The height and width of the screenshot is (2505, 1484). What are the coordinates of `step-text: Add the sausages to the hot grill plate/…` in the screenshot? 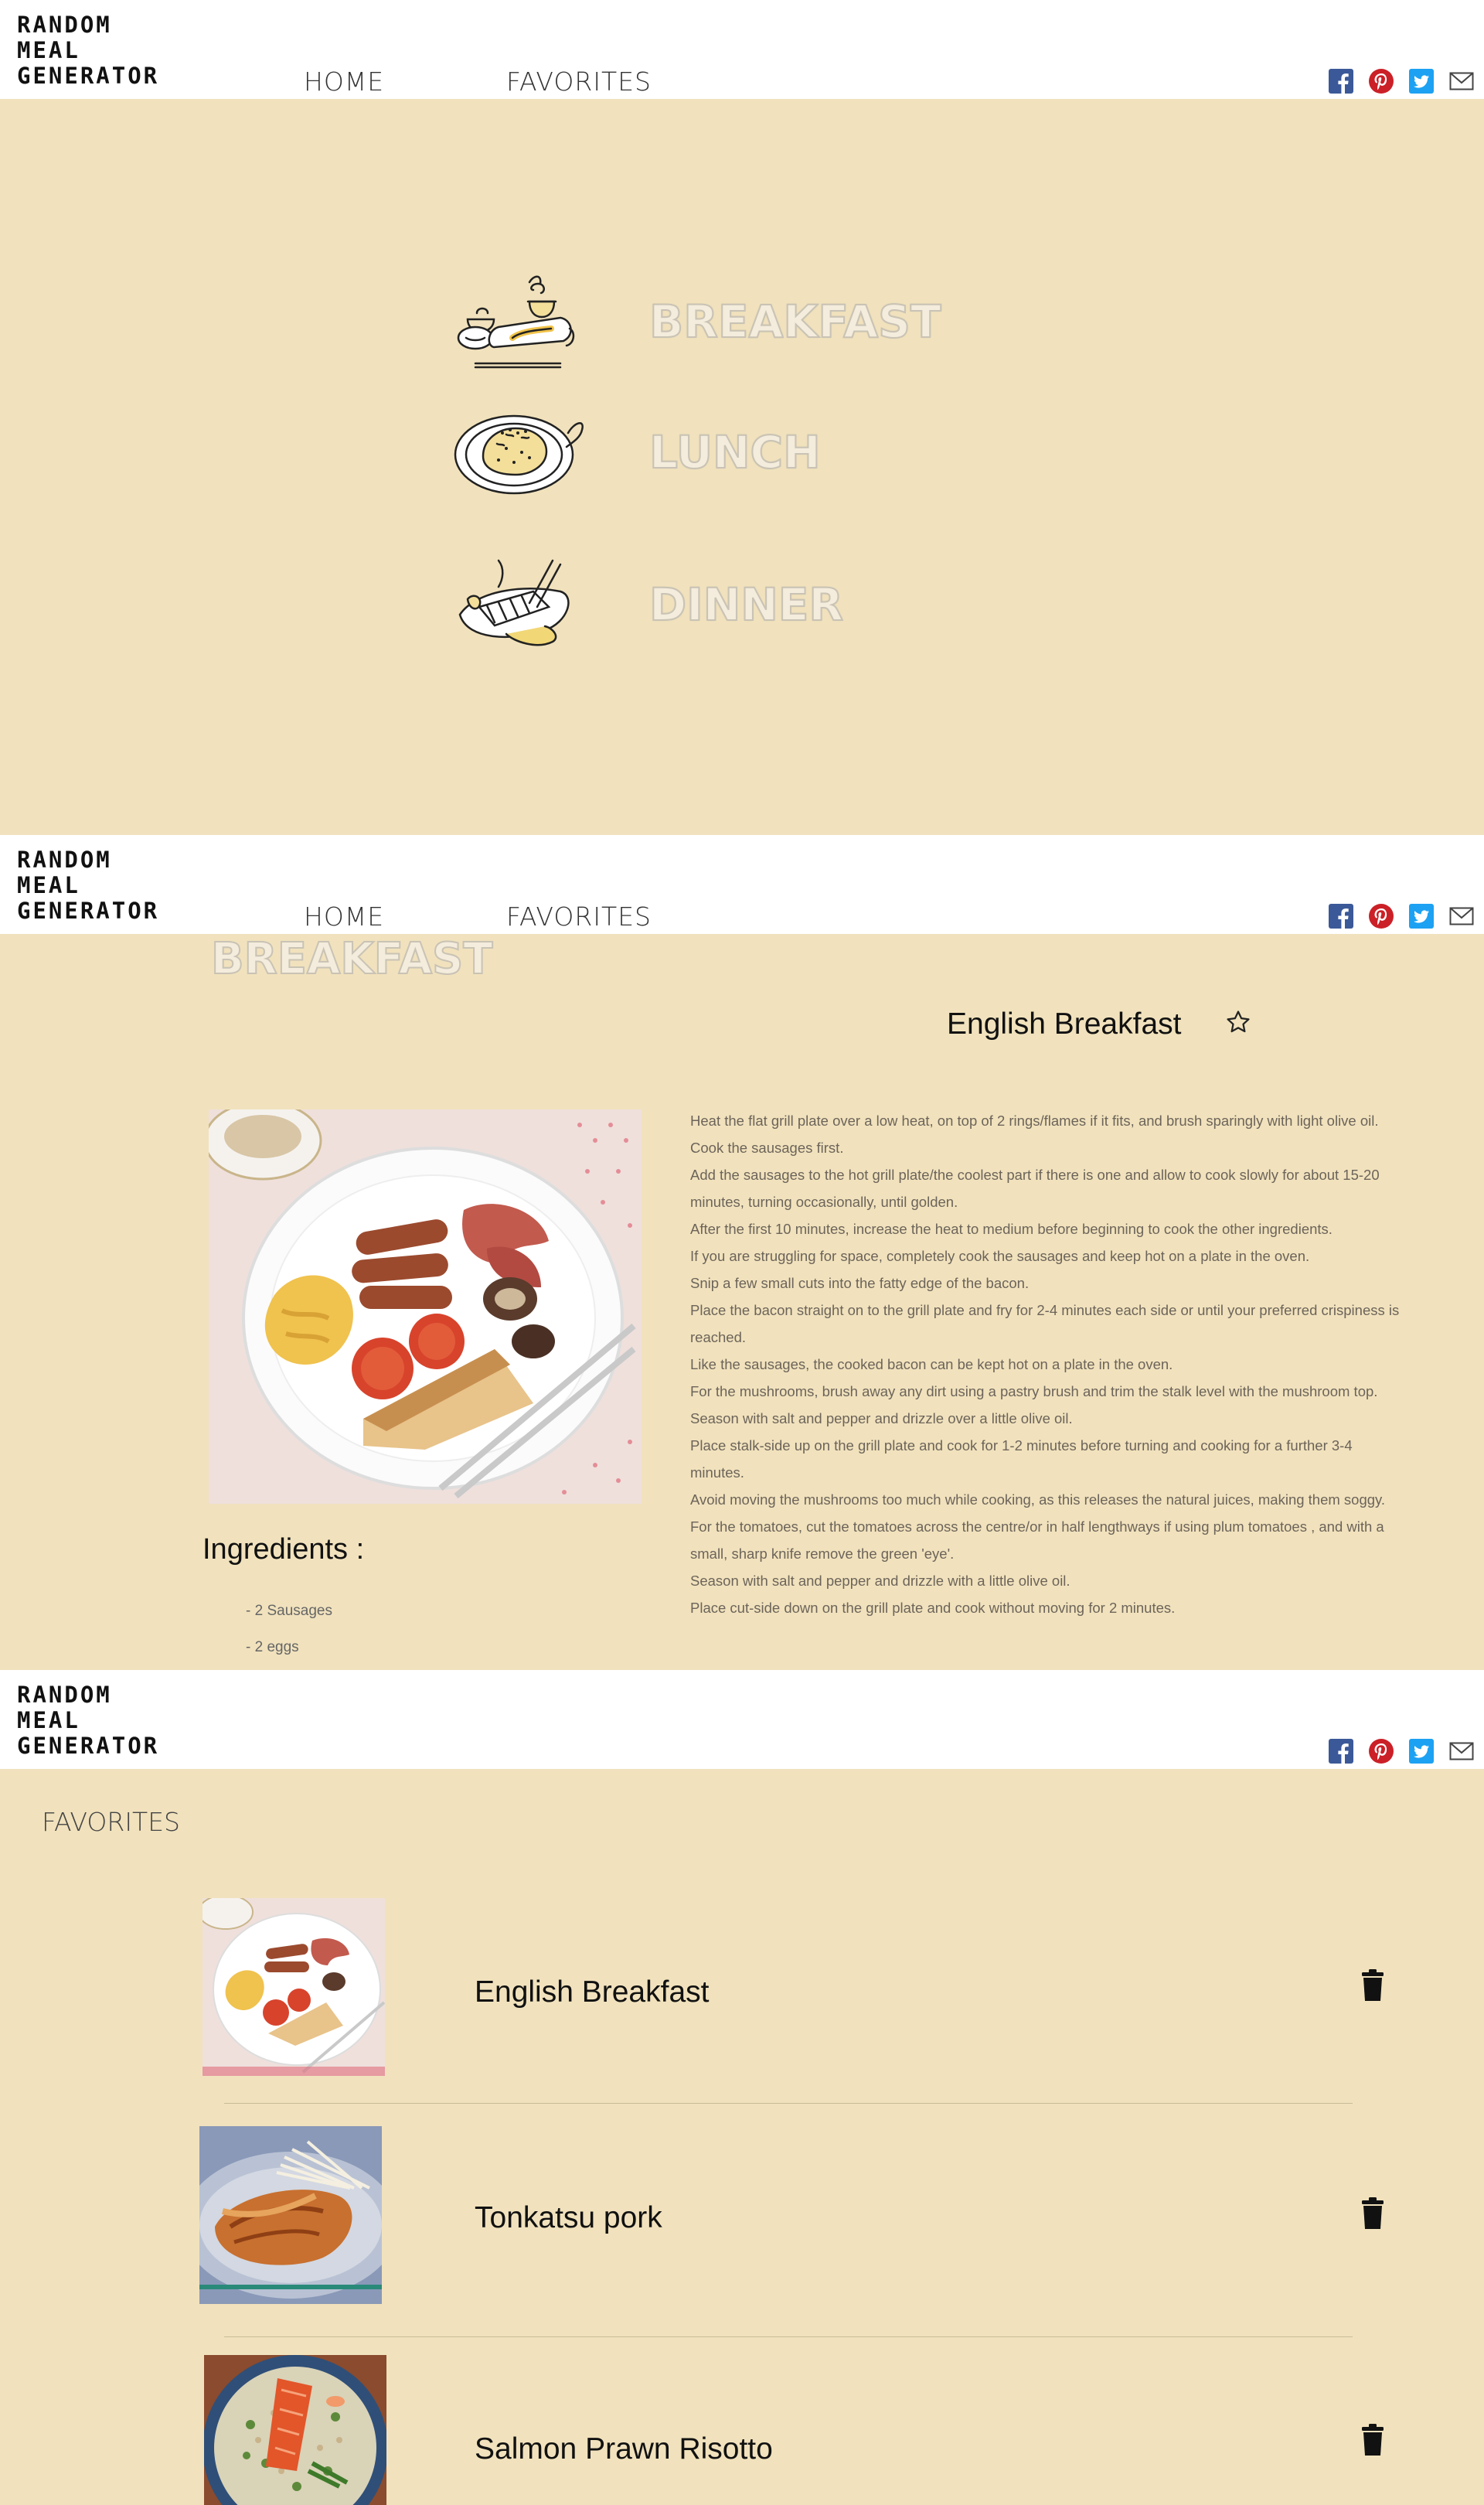 It's located at (1035, 1188).